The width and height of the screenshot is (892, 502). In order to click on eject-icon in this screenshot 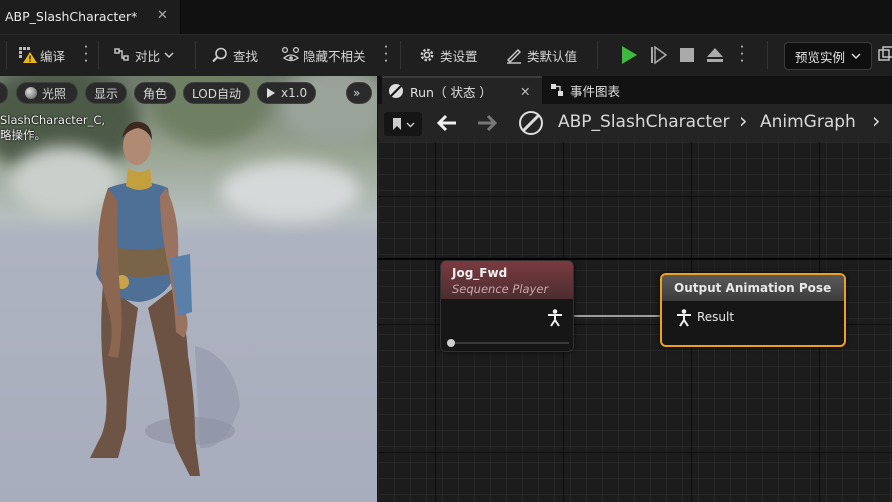, I will do `click(715, 55)`.